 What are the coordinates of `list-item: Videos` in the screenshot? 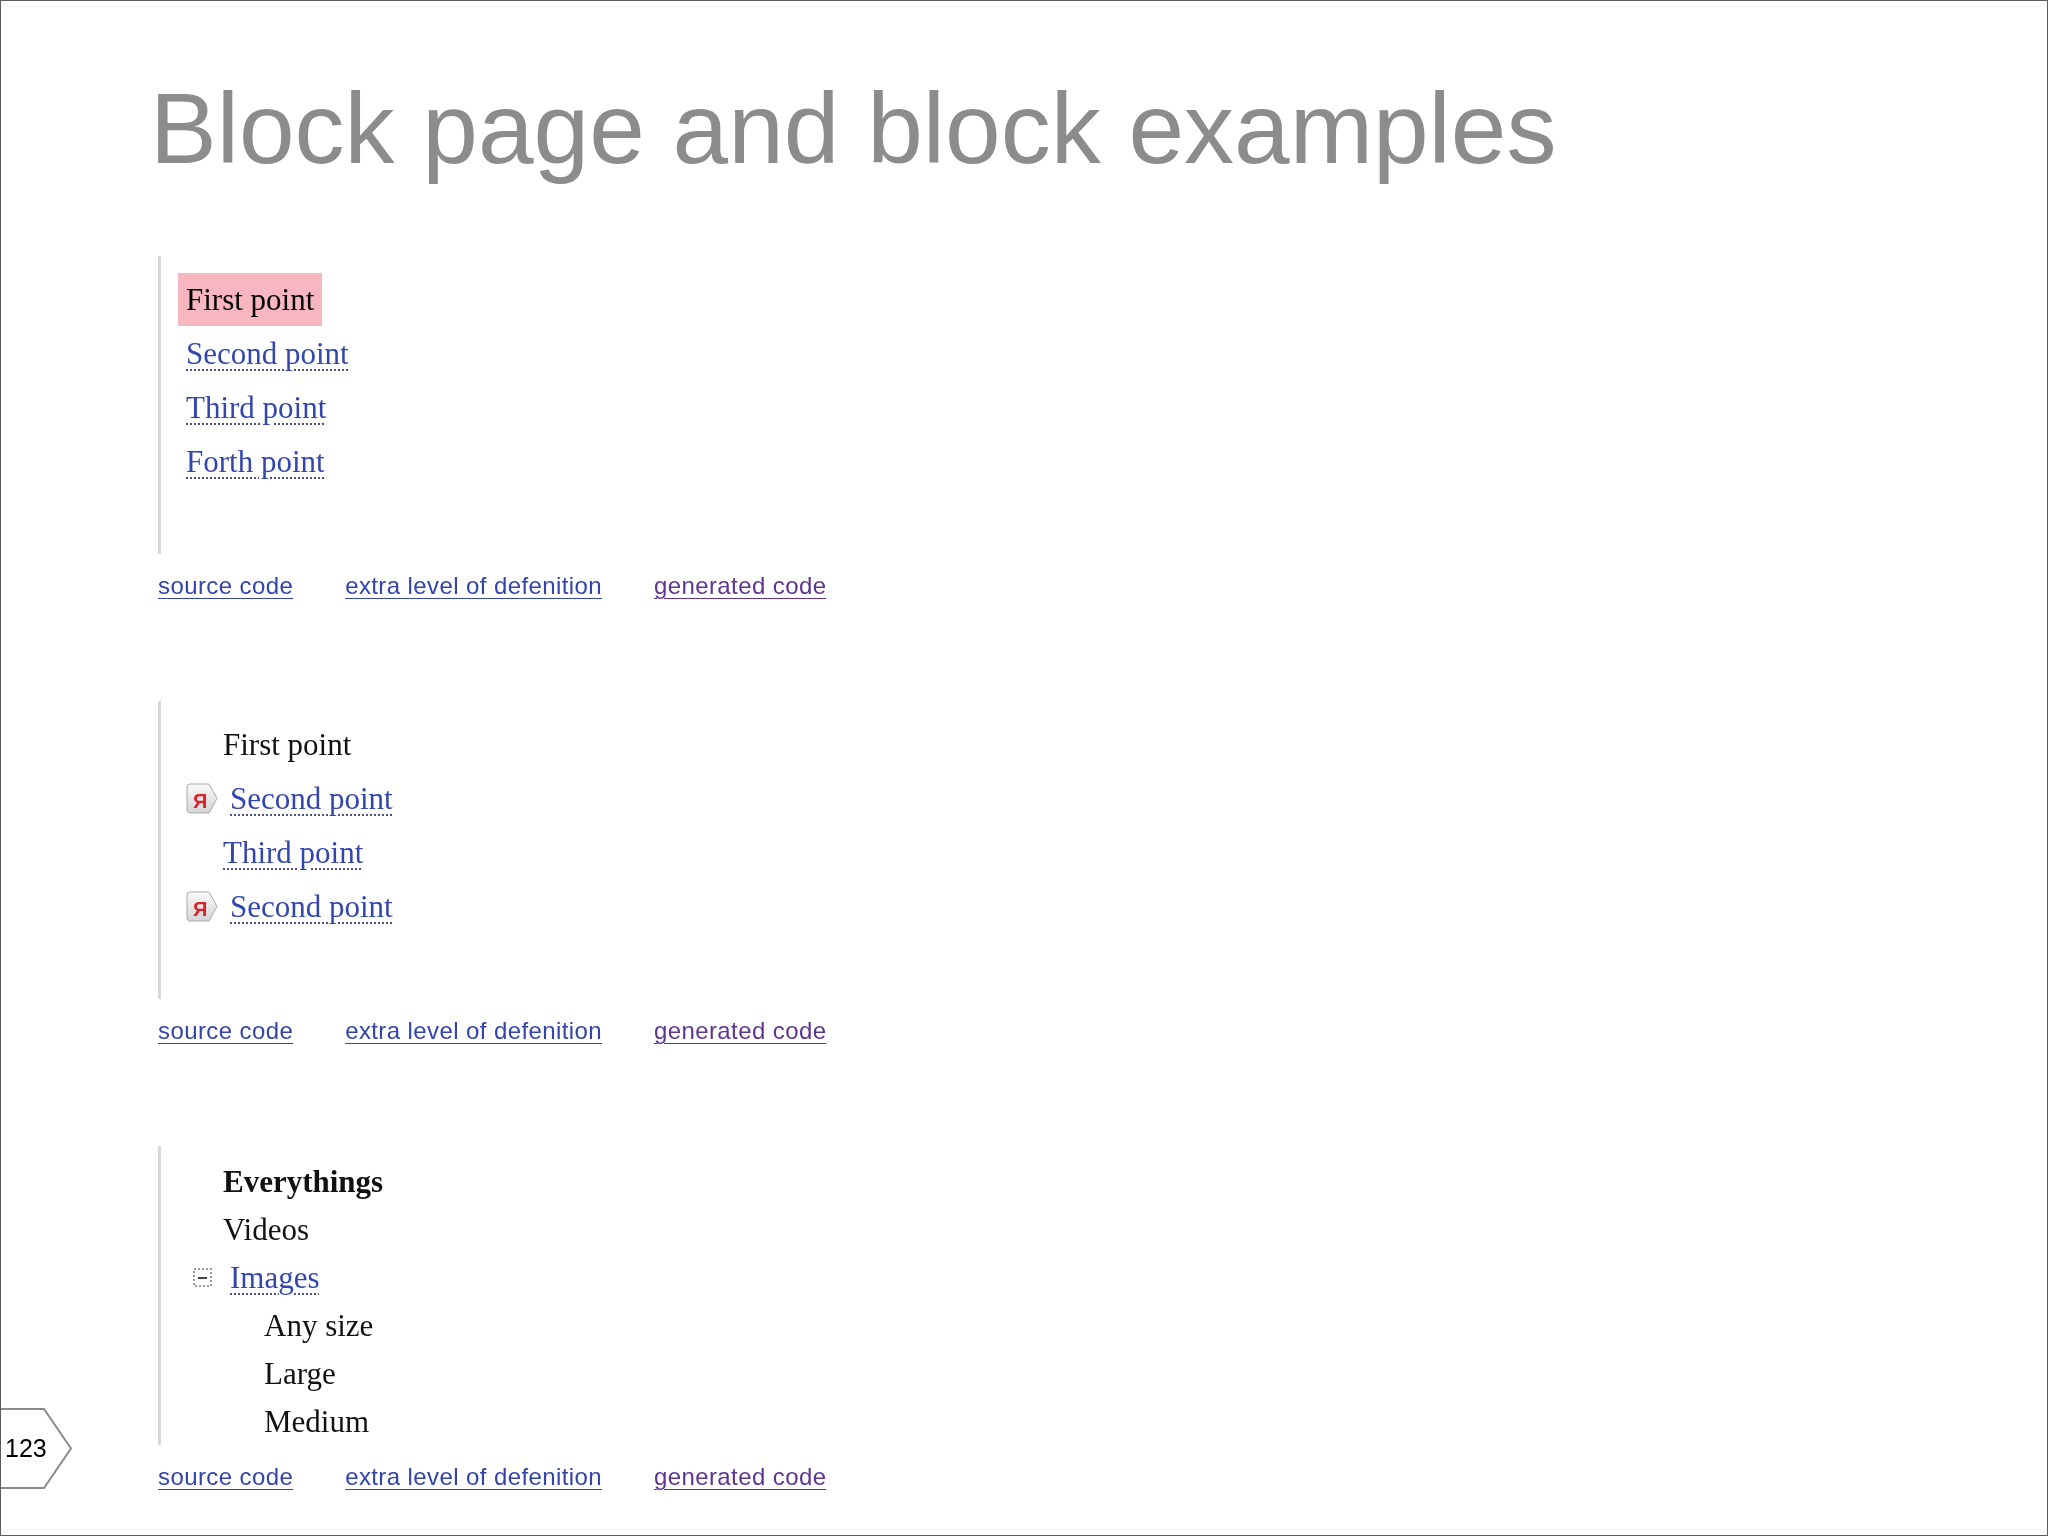 It's located at (266, 1229).